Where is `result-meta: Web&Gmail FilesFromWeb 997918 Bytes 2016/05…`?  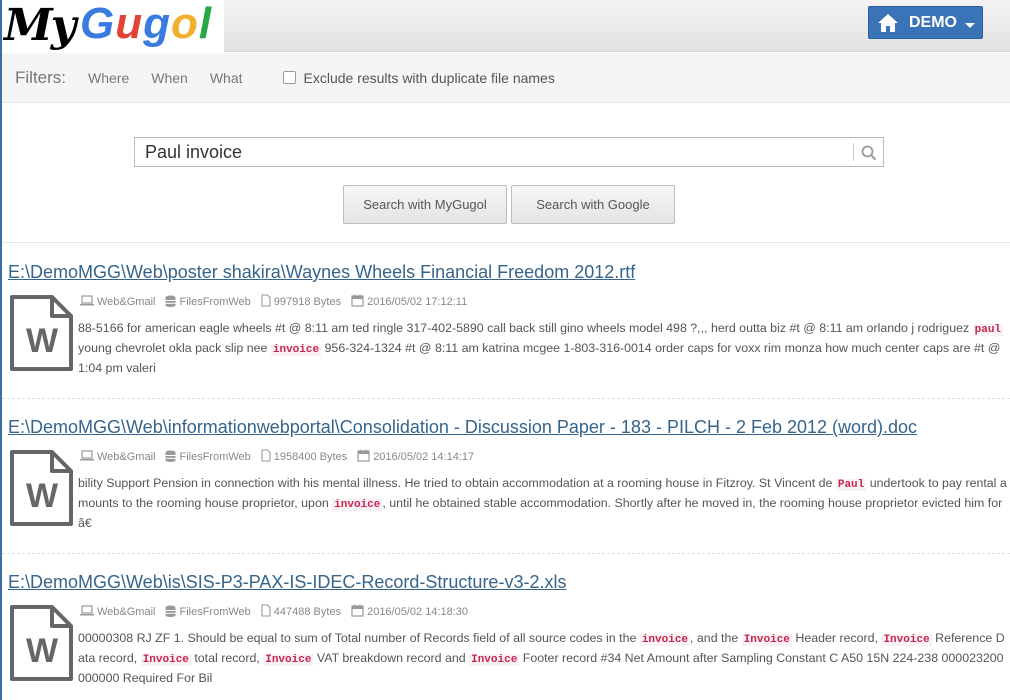
result-meta: Web&Gmail FilesFromWeb 997918 Bytes 2016/05… is located at coordinates (278, 302).